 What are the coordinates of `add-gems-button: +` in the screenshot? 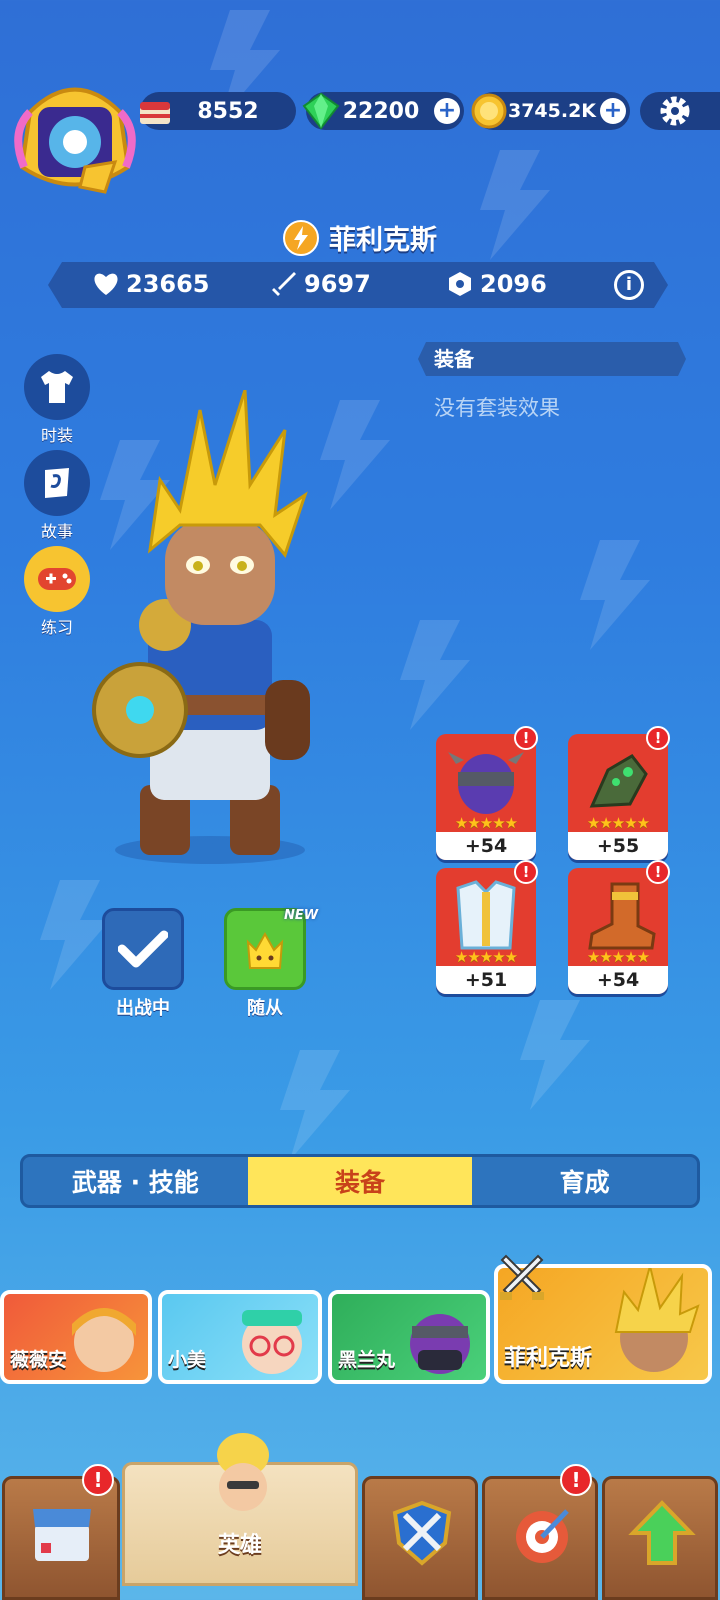 It's located at (447, 111).